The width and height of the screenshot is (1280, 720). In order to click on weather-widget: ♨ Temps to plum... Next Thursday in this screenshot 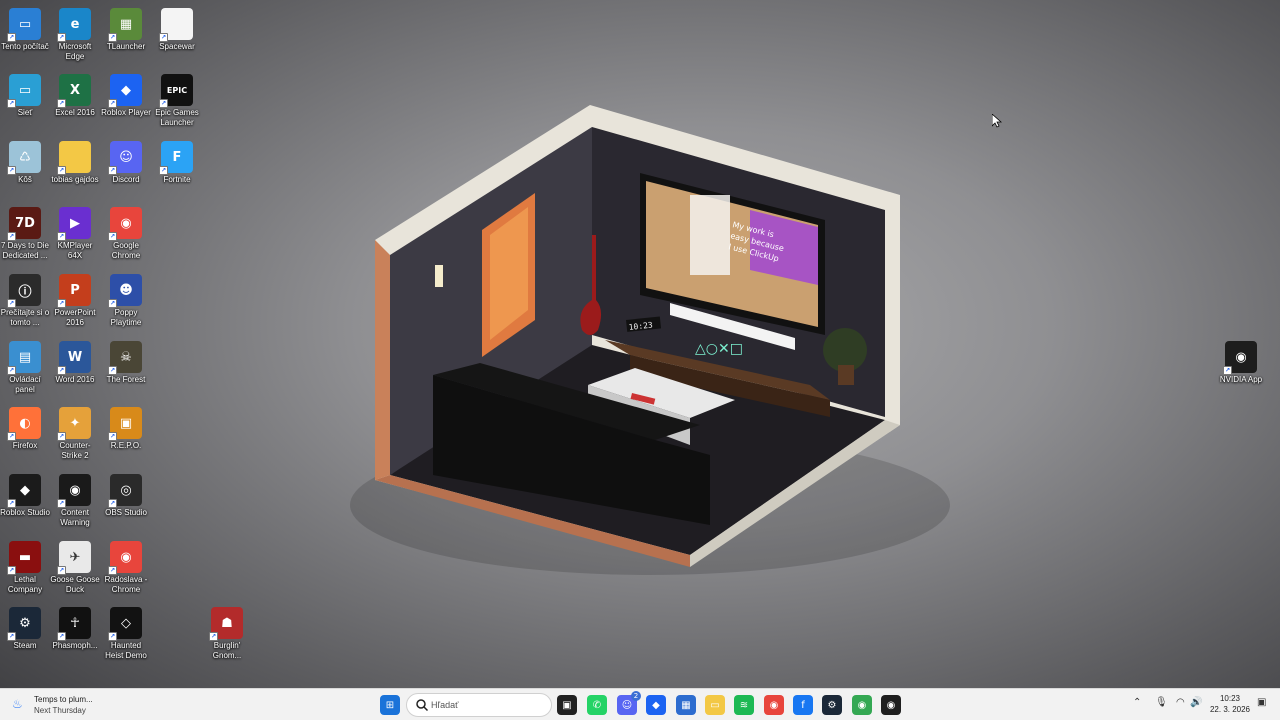, I will do `click(72, 705)`.